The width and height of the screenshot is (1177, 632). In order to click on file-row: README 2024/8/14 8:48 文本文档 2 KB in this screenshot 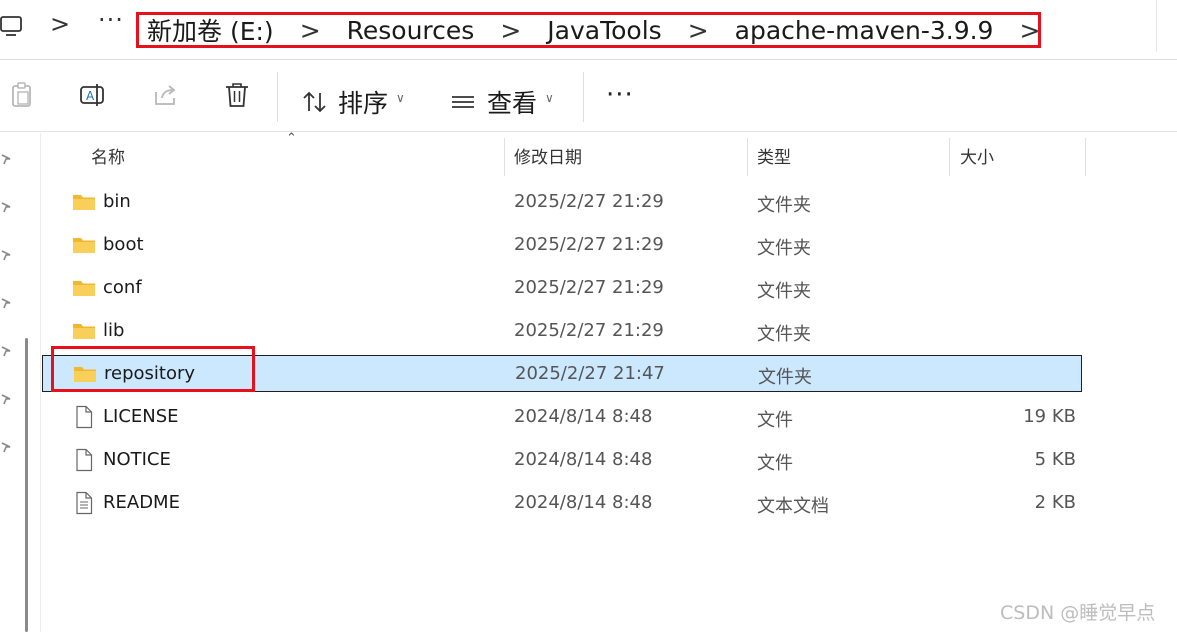, I will do `click(562, 503)`.